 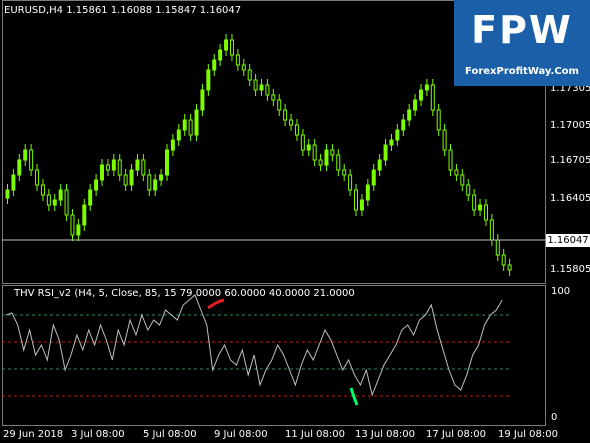 I want to click on price-tick: 1.16405, so click(x=570, y=198).